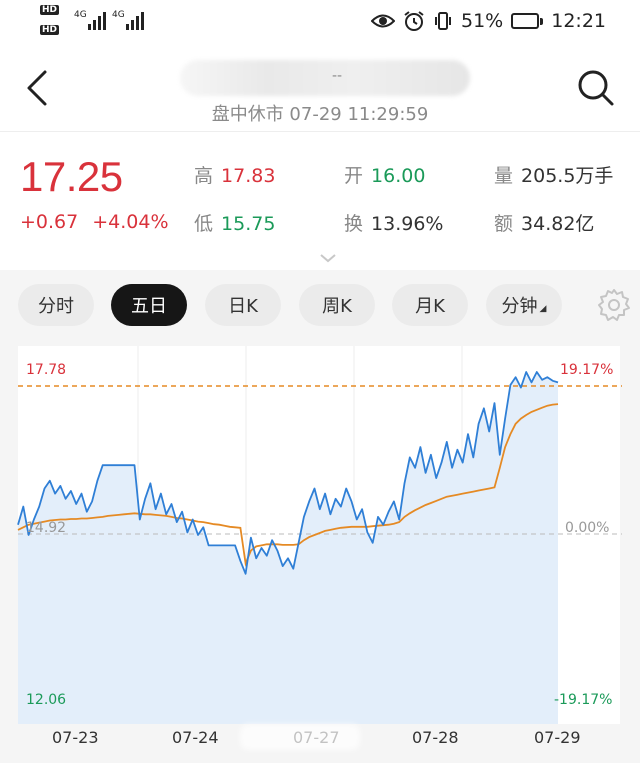 Image resolution: width=640 pixels, height=763 pixels. I want to click on tab-minute-label: 分钟, so click(519, 306).